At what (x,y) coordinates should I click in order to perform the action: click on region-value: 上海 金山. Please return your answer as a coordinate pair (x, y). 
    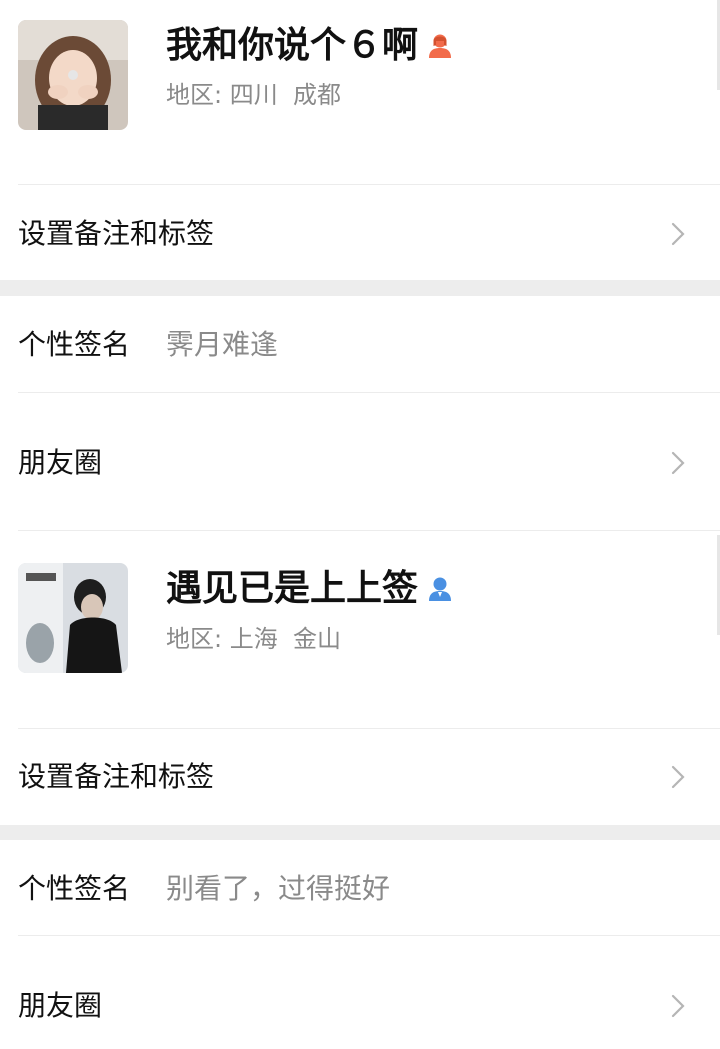
    Looking at the image, I should click on (285, 639).